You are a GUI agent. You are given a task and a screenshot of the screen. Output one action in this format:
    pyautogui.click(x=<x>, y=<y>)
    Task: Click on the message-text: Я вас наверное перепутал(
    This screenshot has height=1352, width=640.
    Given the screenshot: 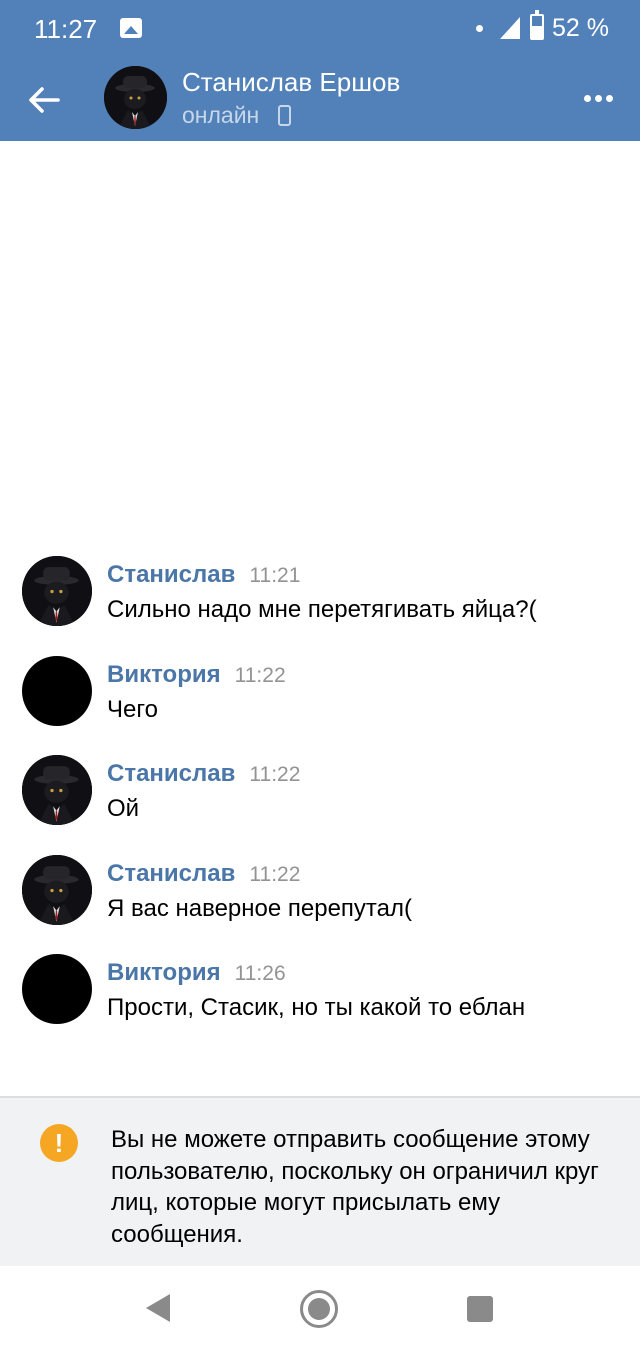 What is the action you would take?
    pyautogui.click(x=259, y=908)
    